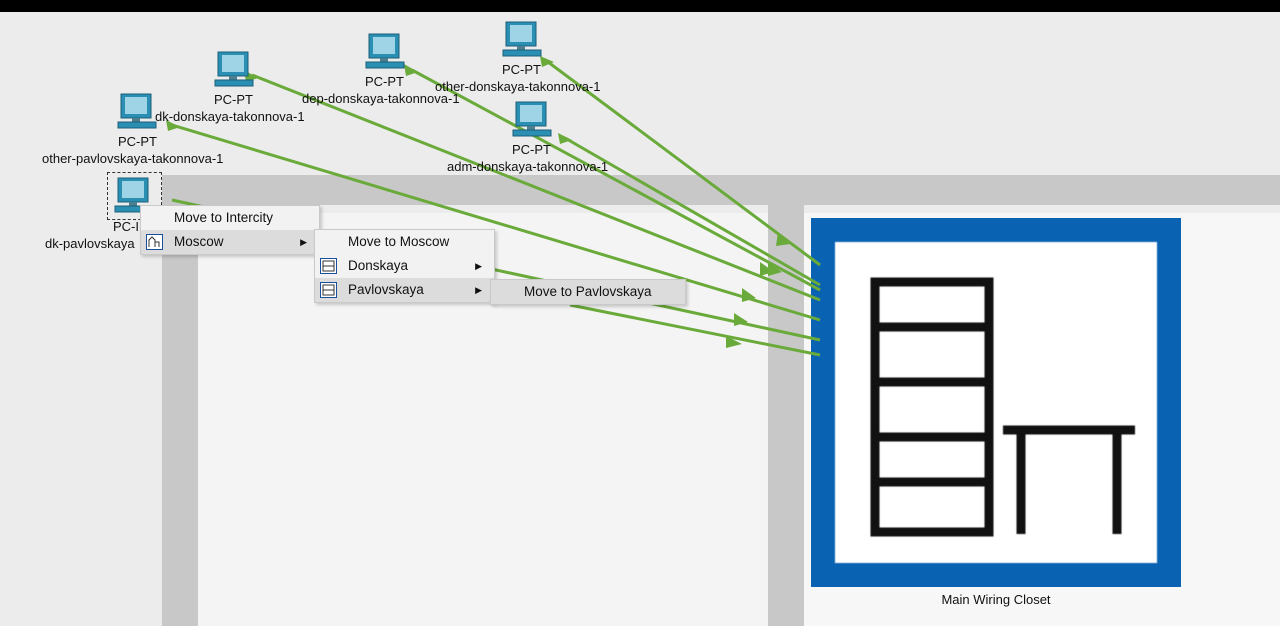  Describe the element at coordinates (230, 116) in the screenshot. I see `pc-name-label: dk-donskaya-takonnova-1` at that location.